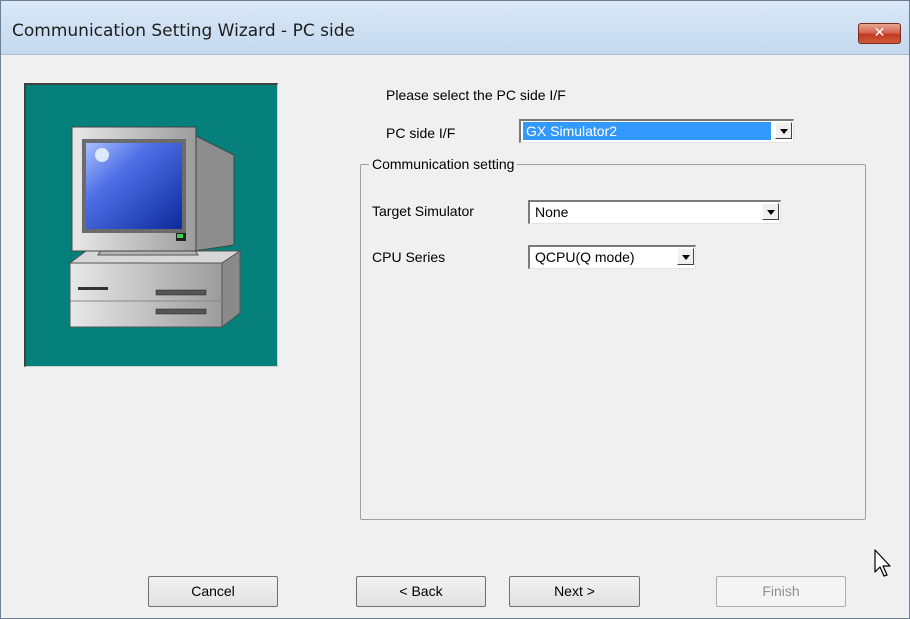 The width and height of the screenshot is (910, 619). I want to click on communication-setting-title: Communication setting, so click(443, 164).